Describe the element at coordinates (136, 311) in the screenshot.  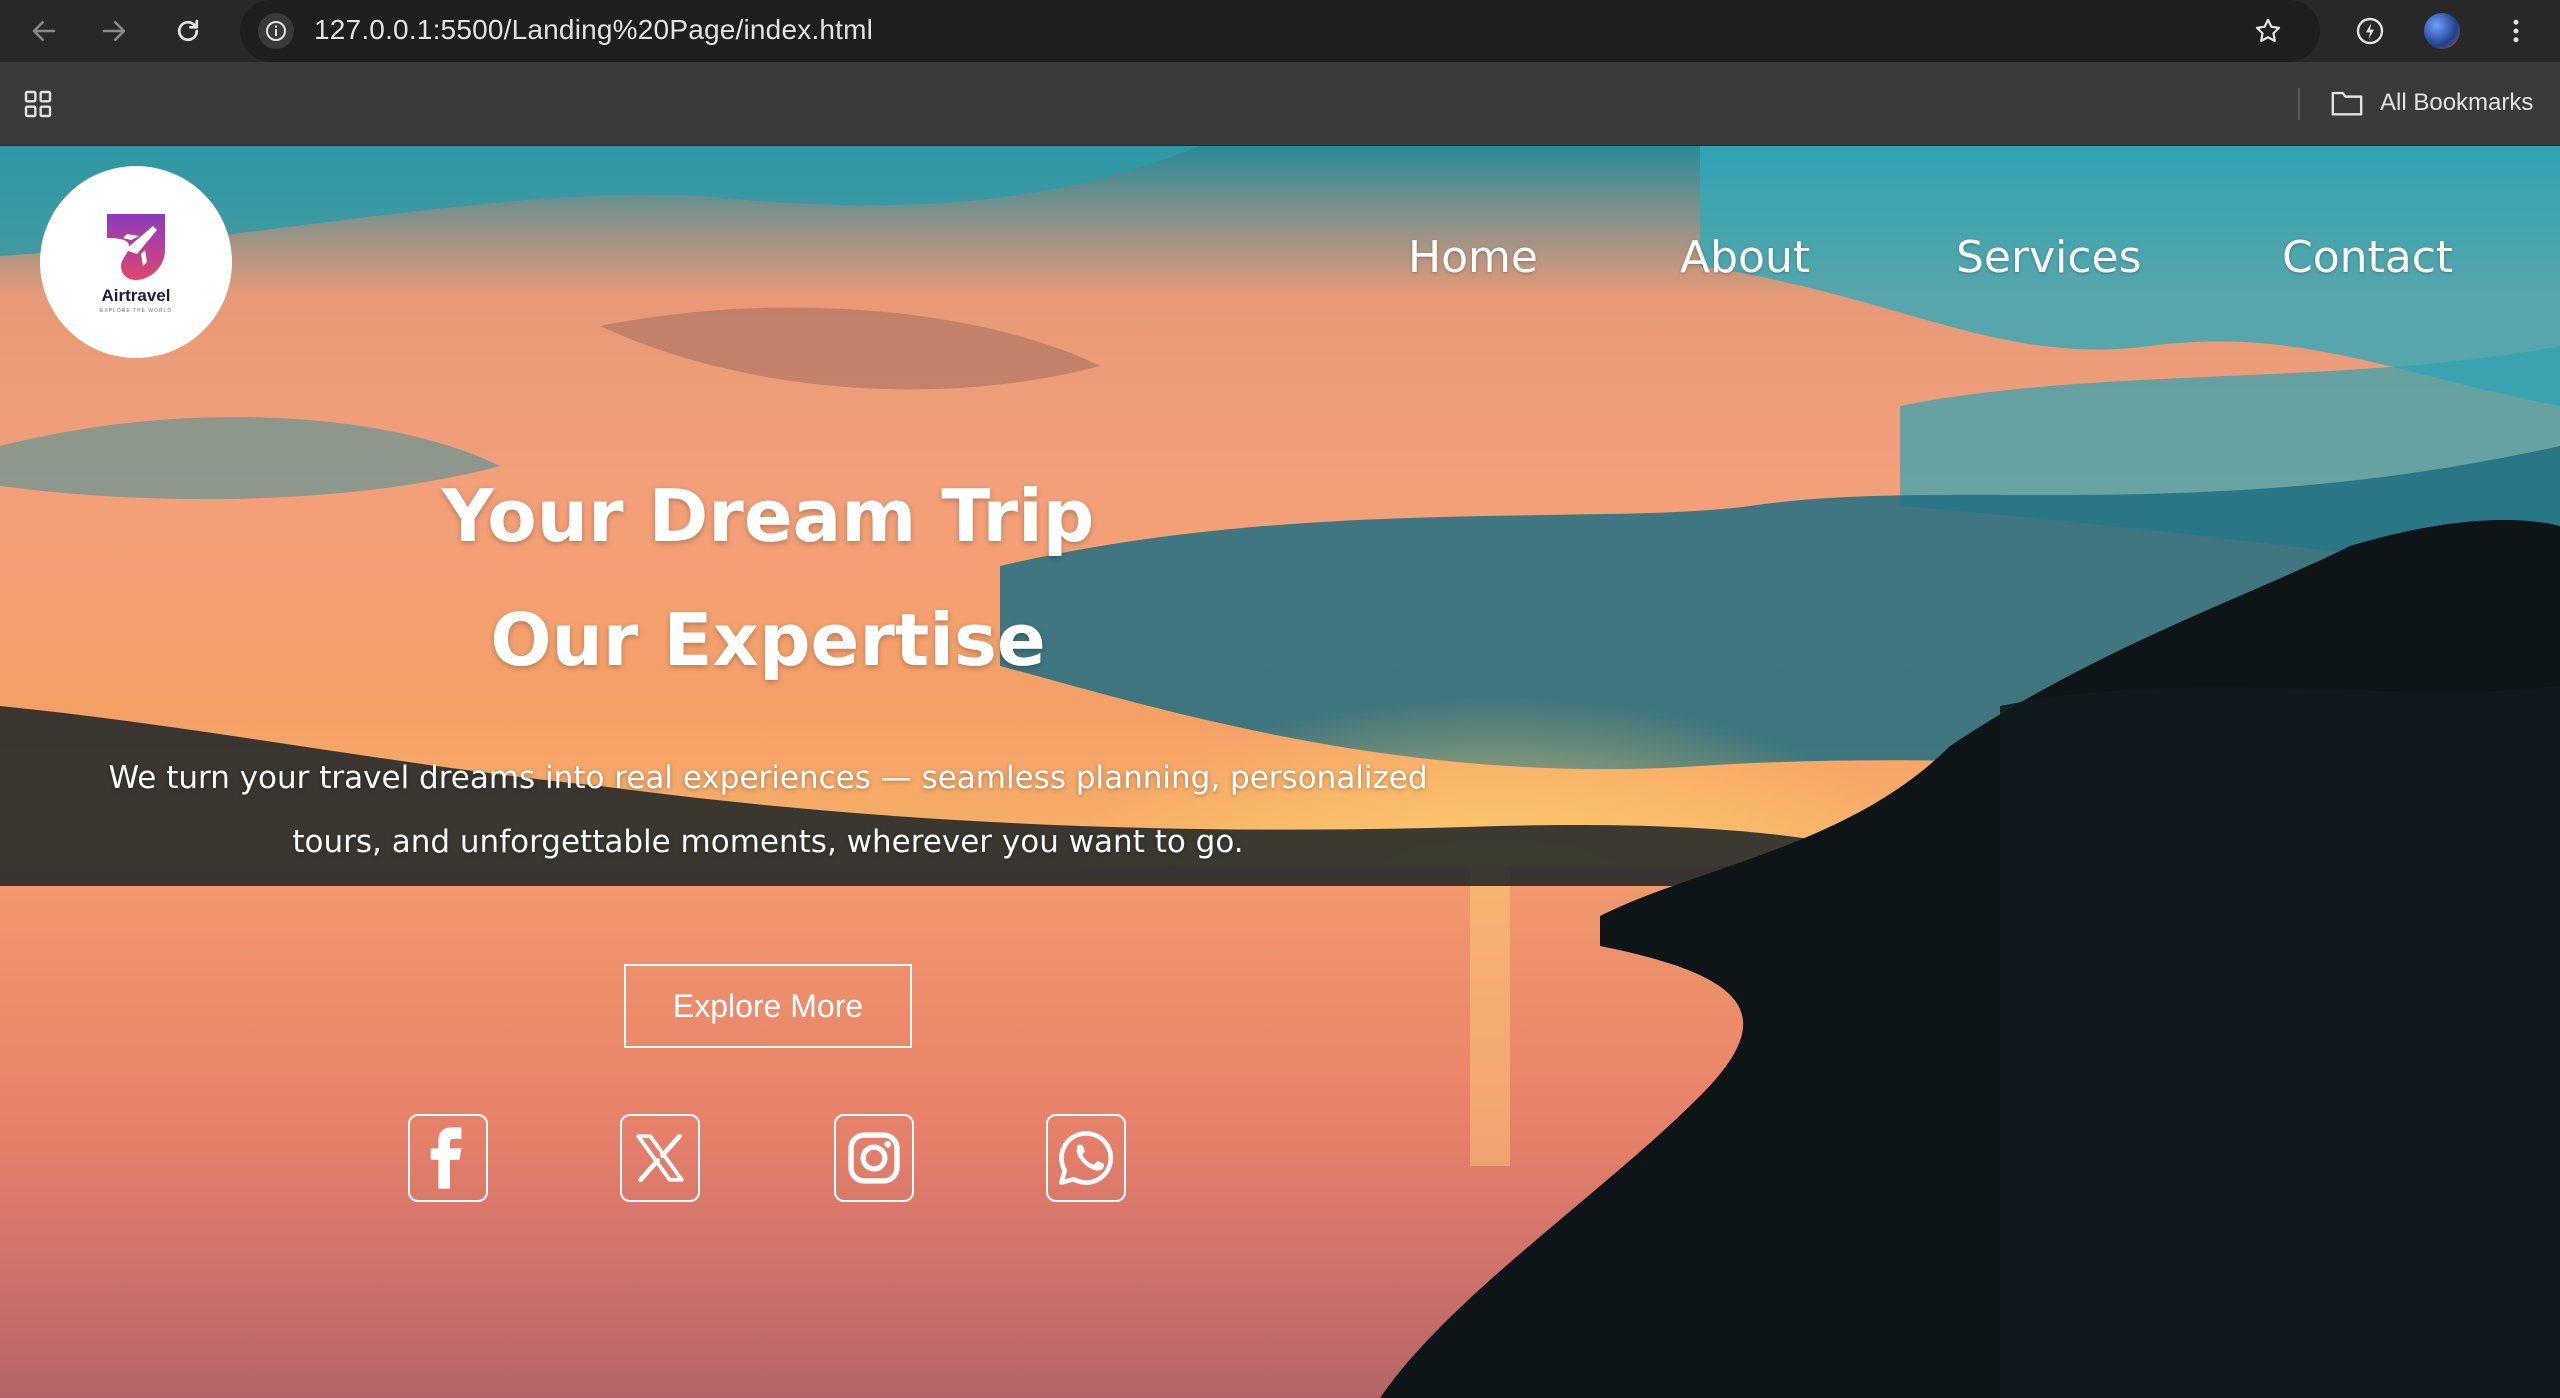
I see `brand-tagline: EXPLORE THE WORLD` at that location.